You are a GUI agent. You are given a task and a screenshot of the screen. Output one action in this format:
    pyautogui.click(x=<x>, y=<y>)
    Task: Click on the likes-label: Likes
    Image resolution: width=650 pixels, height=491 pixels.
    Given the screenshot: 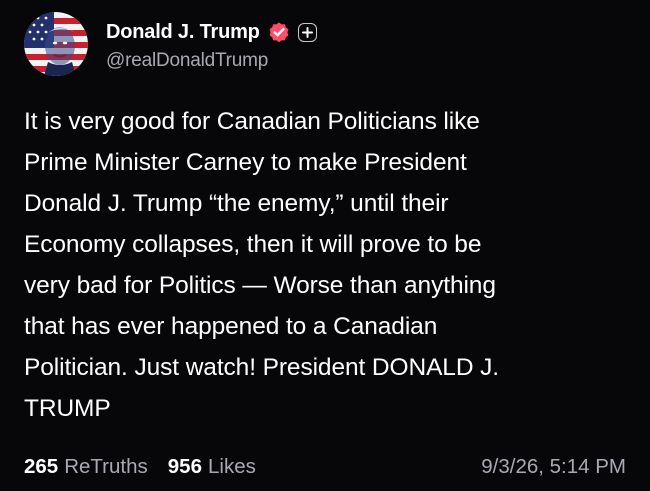 What is the action you would take?
    pyautogui.click(x=231, y=466)
    